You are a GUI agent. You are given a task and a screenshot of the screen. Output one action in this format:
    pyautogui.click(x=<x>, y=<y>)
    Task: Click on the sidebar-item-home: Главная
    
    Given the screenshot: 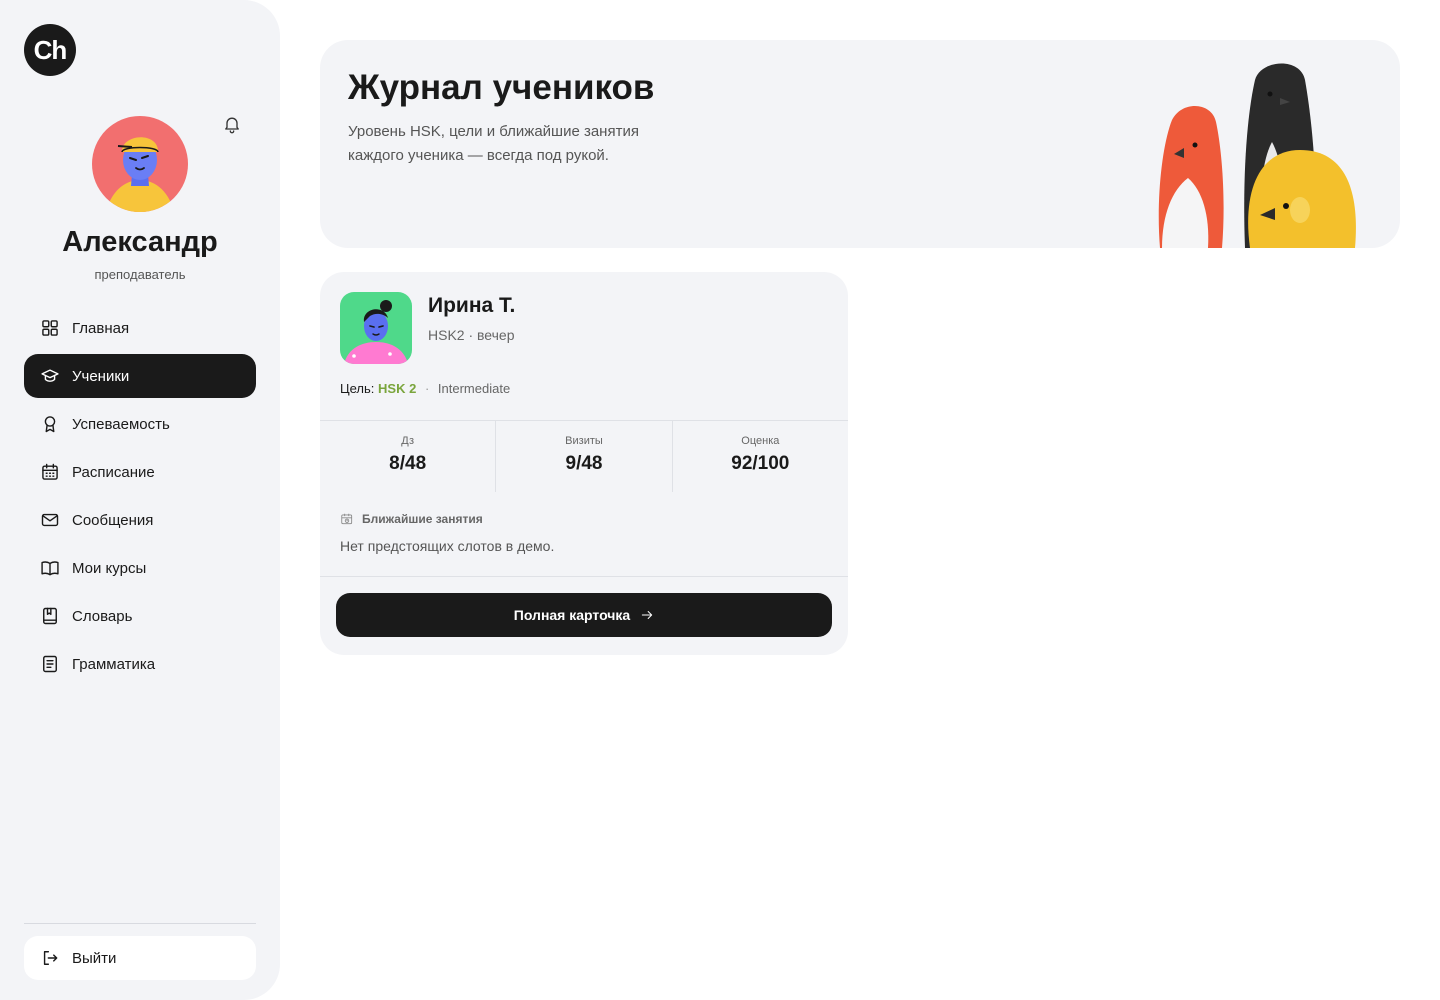 What is the action you would take?
    pyautogui.click(x=140, y=328)
    